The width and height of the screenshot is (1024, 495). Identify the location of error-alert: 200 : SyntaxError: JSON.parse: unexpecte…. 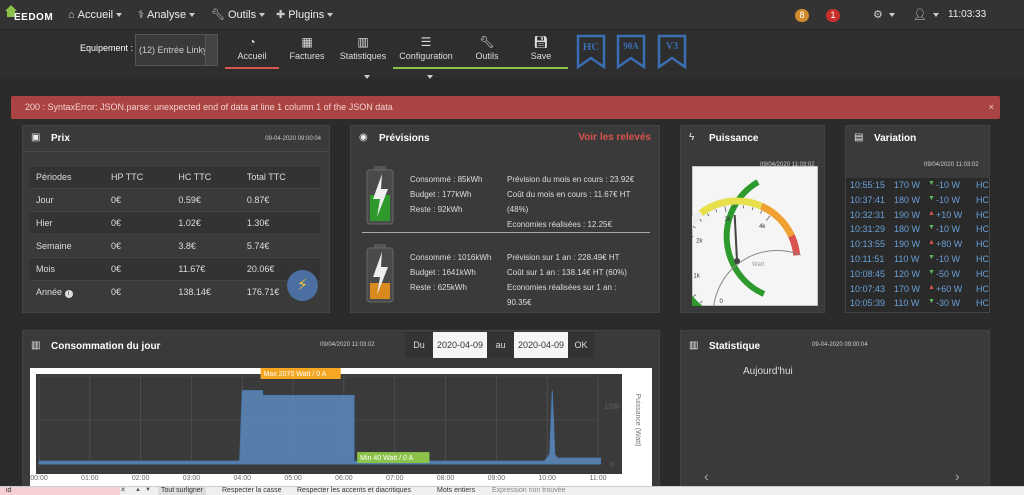
(505, 107).